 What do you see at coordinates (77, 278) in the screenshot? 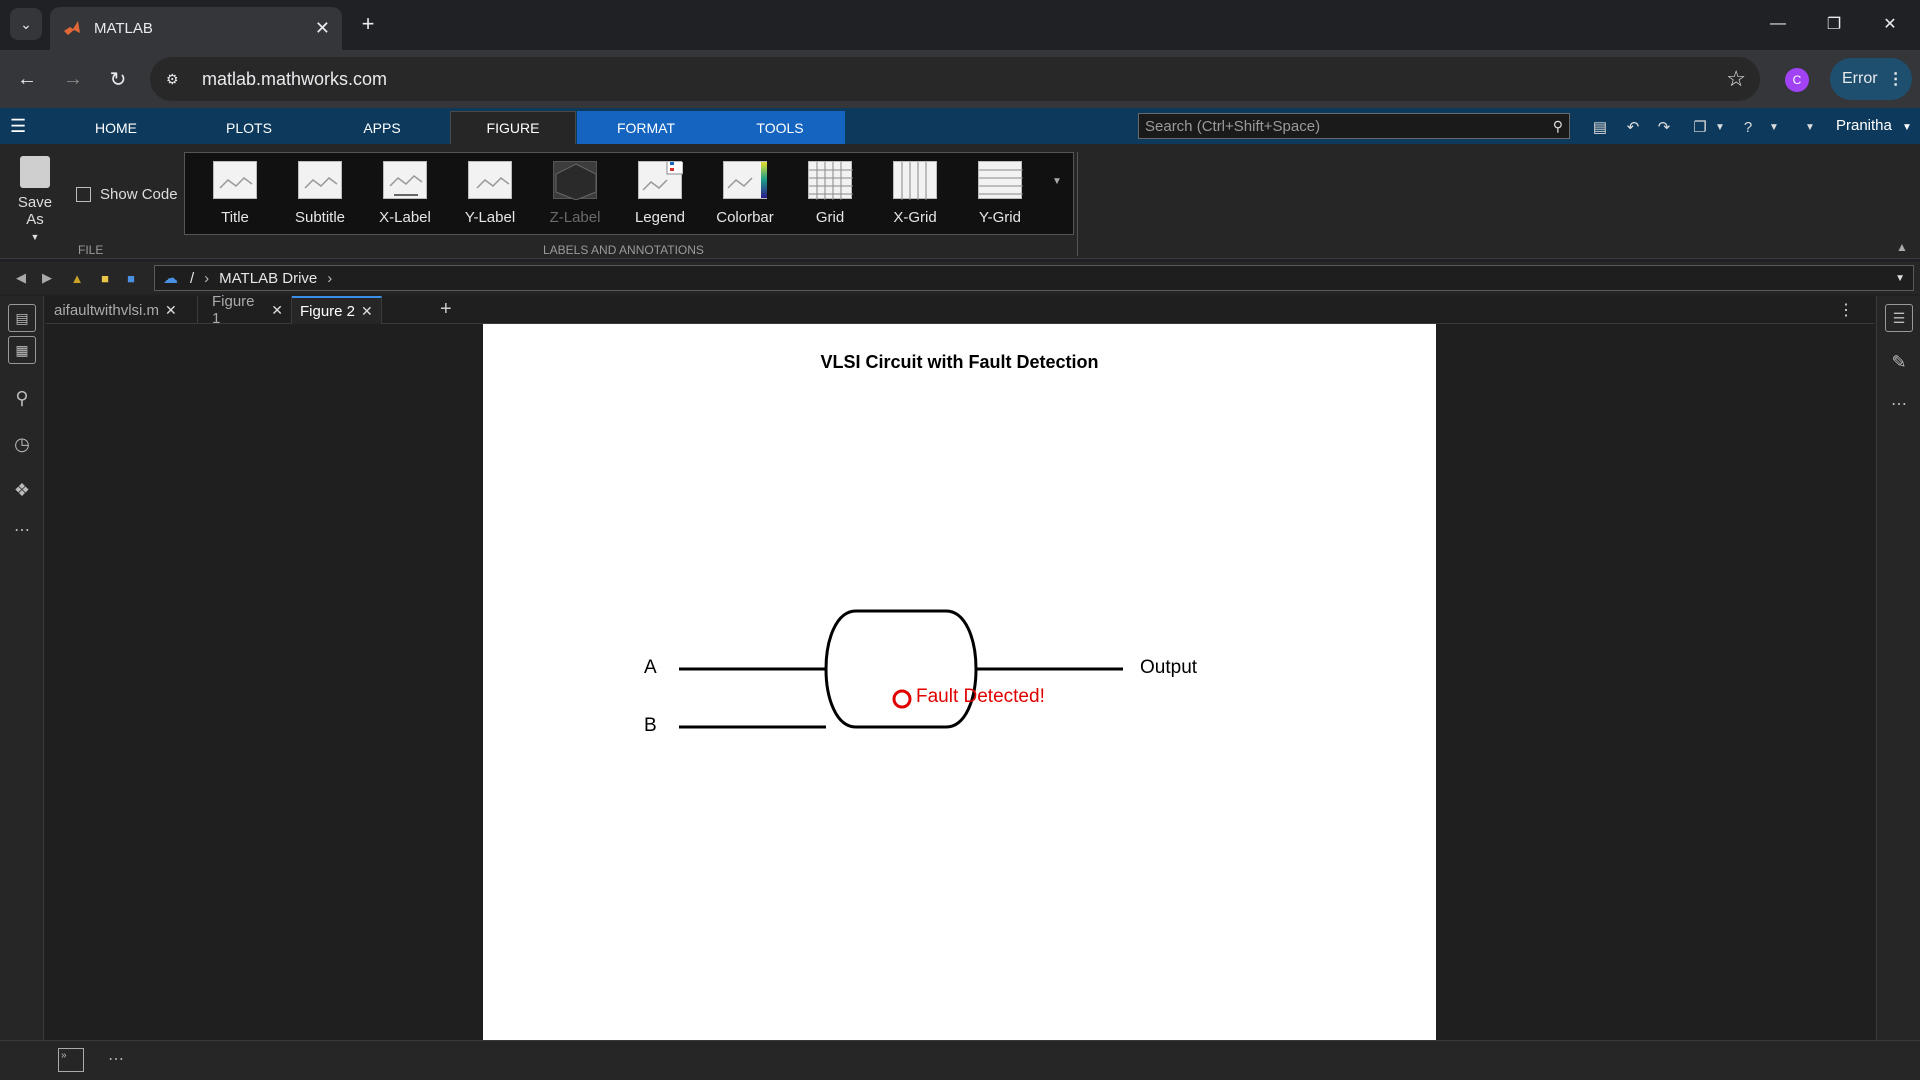
I see `up-folder-icon: ▲` at bounding box center [77, 278].